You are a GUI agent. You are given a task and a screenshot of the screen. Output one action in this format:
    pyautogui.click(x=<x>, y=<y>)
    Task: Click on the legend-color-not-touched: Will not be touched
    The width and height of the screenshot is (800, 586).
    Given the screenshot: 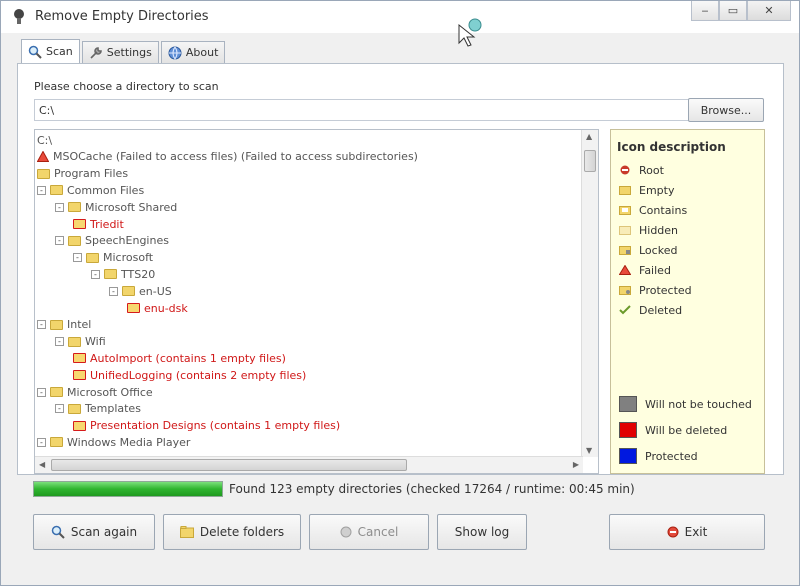 What is the action you would take?
    pyautogui.click(x=685, y=404)
    